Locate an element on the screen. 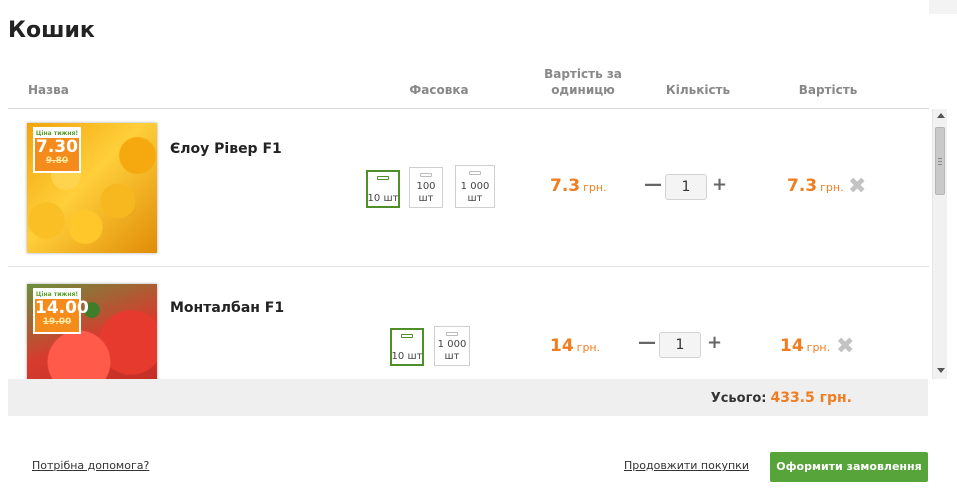  line-total: 14 грн. is located at coordinates (805, 346).